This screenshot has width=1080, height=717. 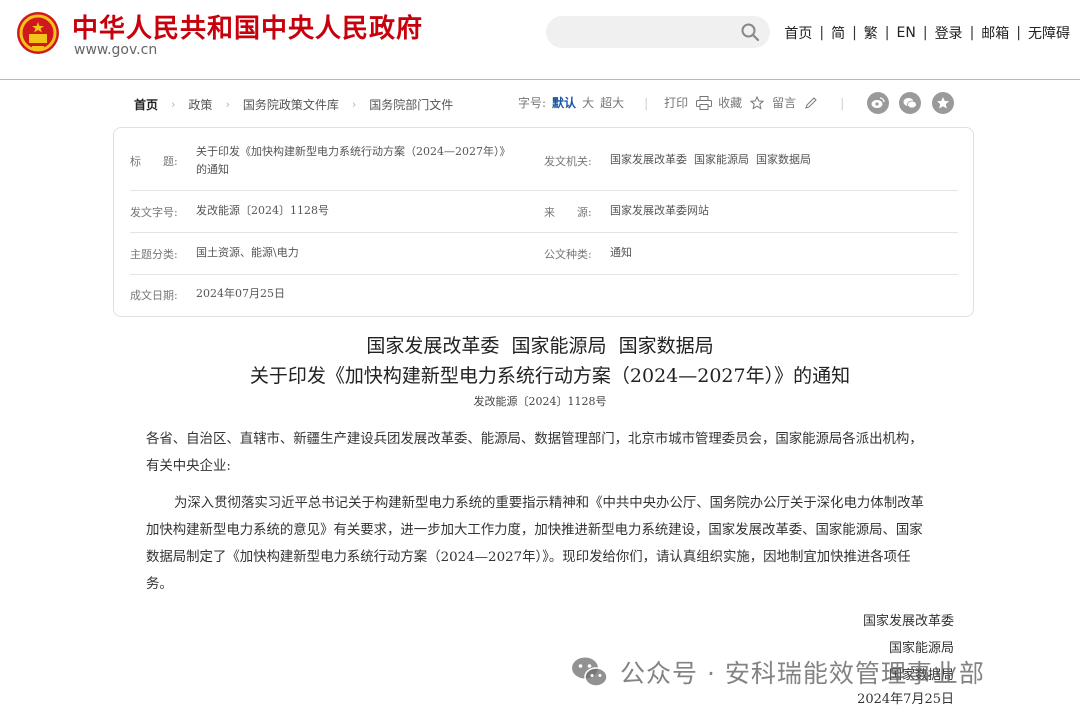 I want to click on issuer-value: 国家发展改革委 国家能源局 国家数据局, so click(x=710, y=159).